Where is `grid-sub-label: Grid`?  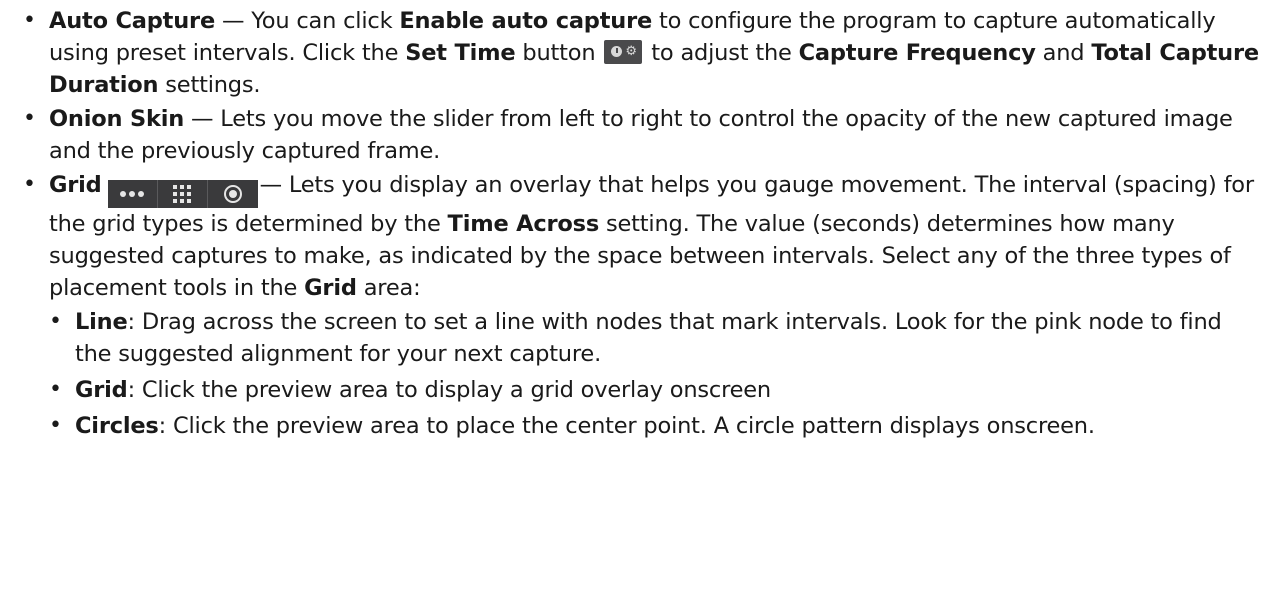 grid-sub-label: Grid is located at coordinates (101, 390).